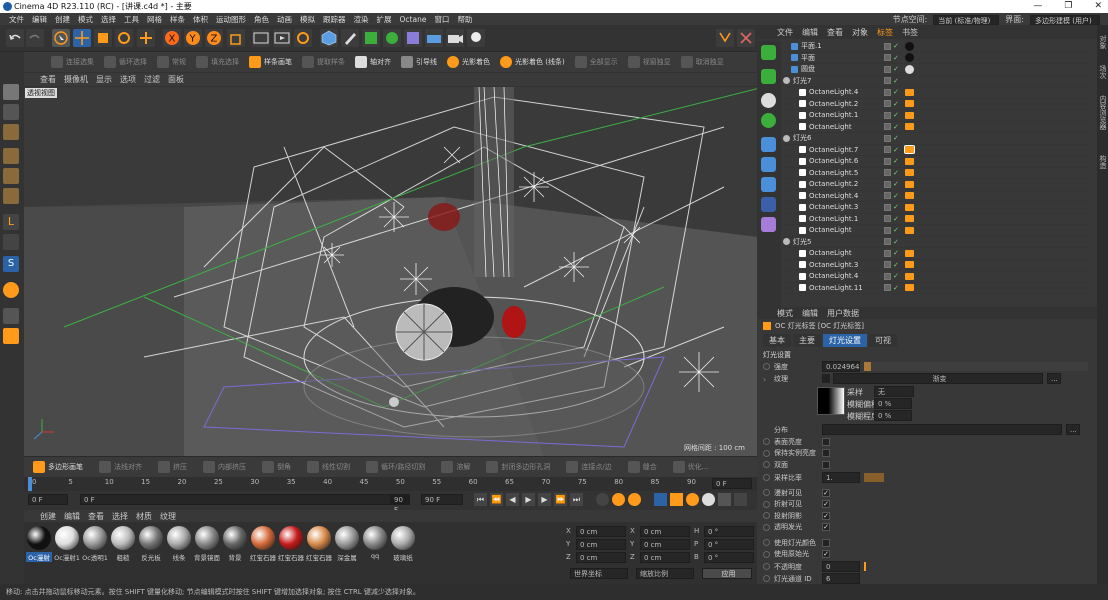 The image size is (1108, 600). Describe the element at coordinates (768, 184) in the screenshot. I see `sidebar-null-icon` at that location.